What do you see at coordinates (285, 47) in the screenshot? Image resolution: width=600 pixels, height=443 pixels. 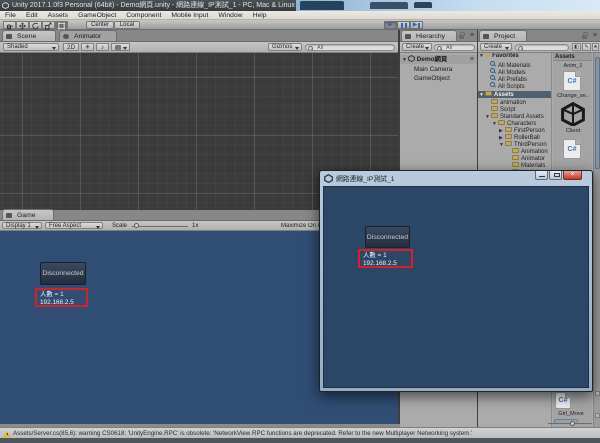 I see `gizmos-dropdown: Gizmos` at bounding box center [285, 47].